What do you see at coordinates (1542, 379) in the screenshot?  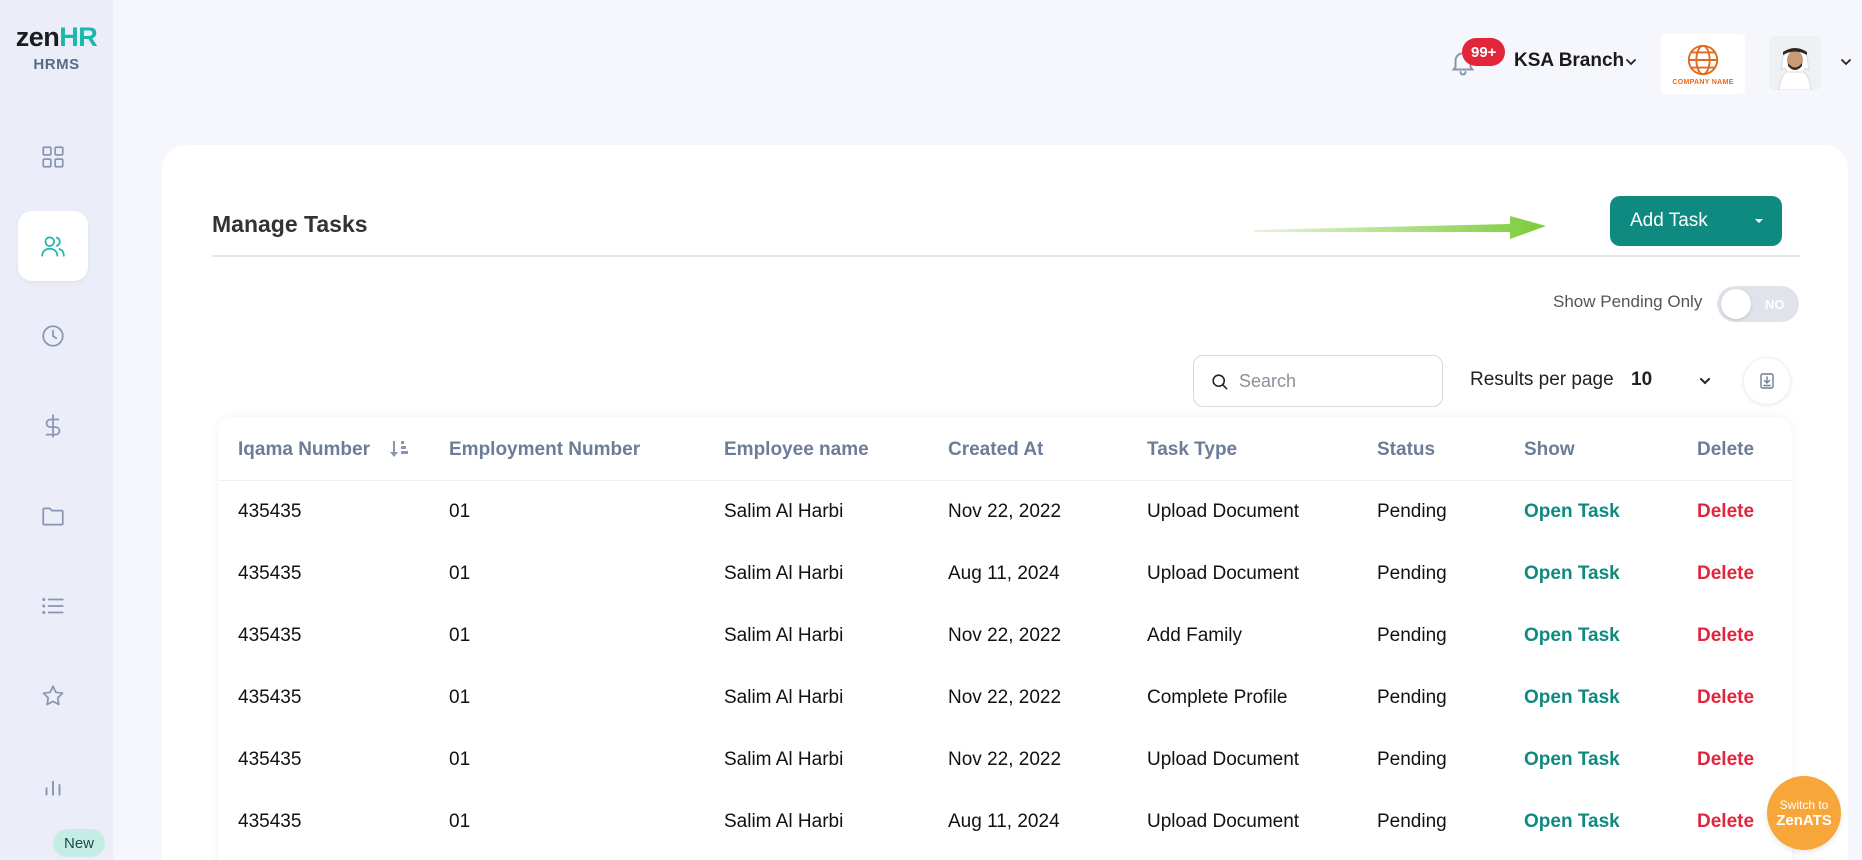 I see `results-per-page-label: Results per page` at bounding box center [1542, 379].